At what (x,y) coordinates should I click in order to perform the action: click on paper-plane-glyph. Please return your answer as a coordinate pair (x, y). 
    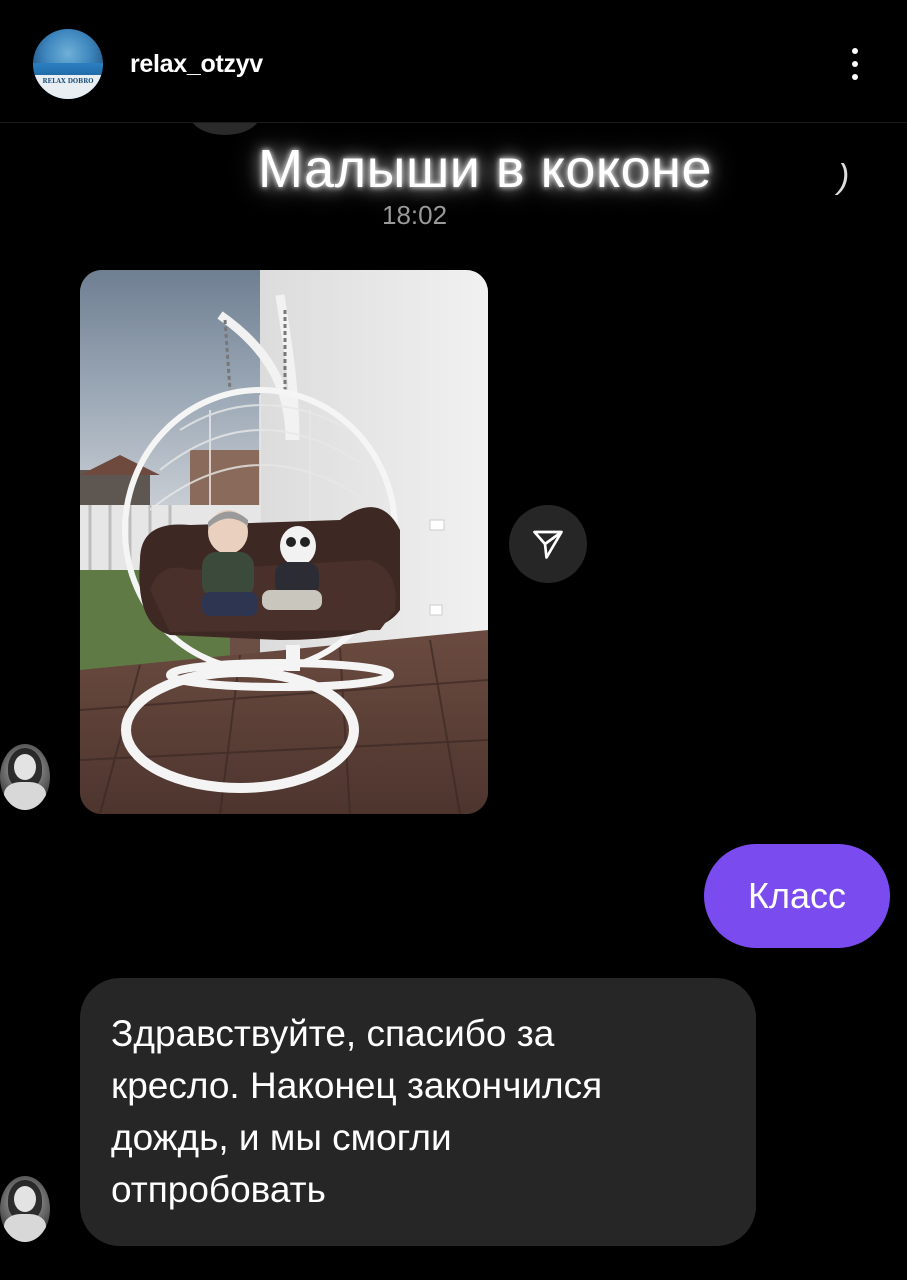
    Looking at the image, I should click on (548, 544).